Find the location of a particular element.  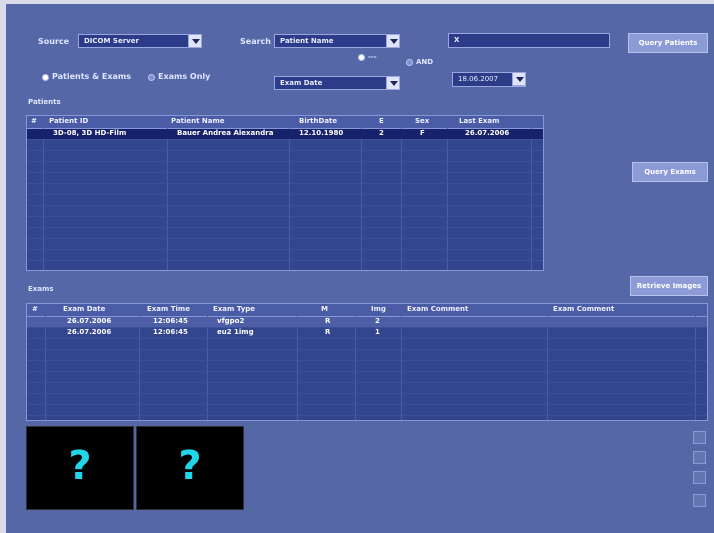

col-patient-id: Patient ID is located at coordinates (68, 121).